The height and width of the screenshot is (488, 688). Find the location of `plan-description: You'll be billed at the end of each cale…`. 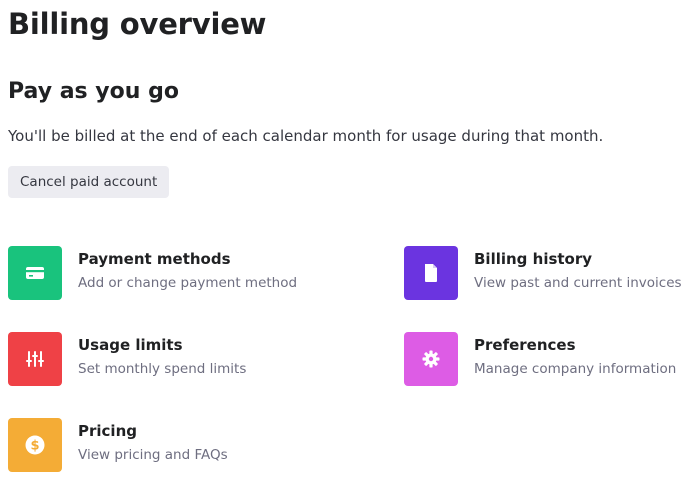

plan-description: You'll be billed at the end of each cale… is located at coordinates (306, 136).